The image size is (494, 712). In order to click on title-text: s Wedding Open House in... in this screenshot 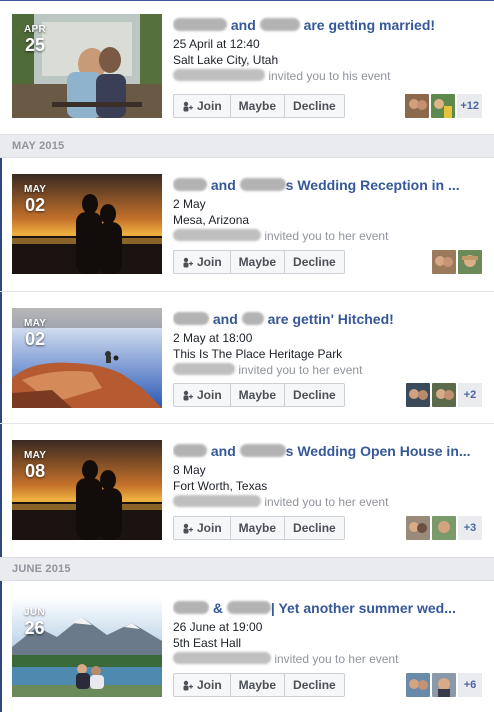, I will do `click(378, 451)`.